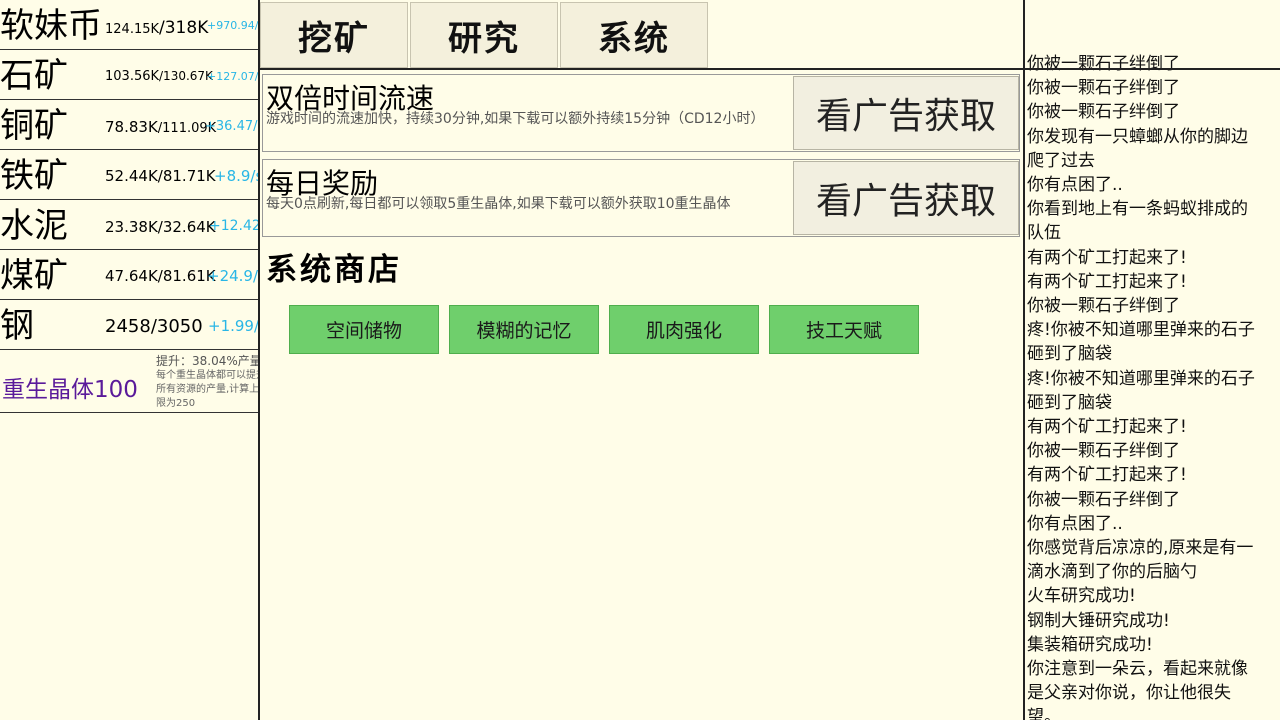  Describe the element at coordinates (1090, 644) in the screenshot. I see `log-line: 集装箱研究成功!` at that location.